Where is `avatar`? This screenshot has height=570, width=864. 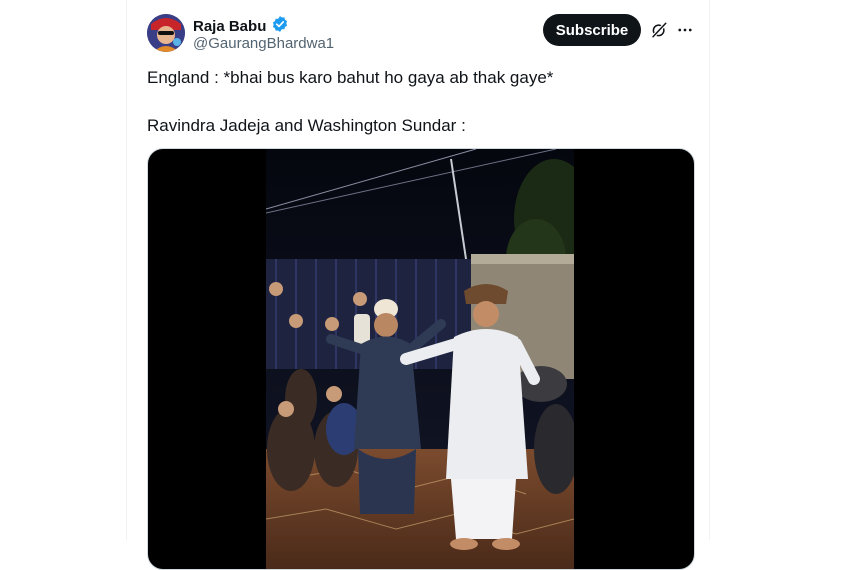
avatar is located at coordinates (166, 33).